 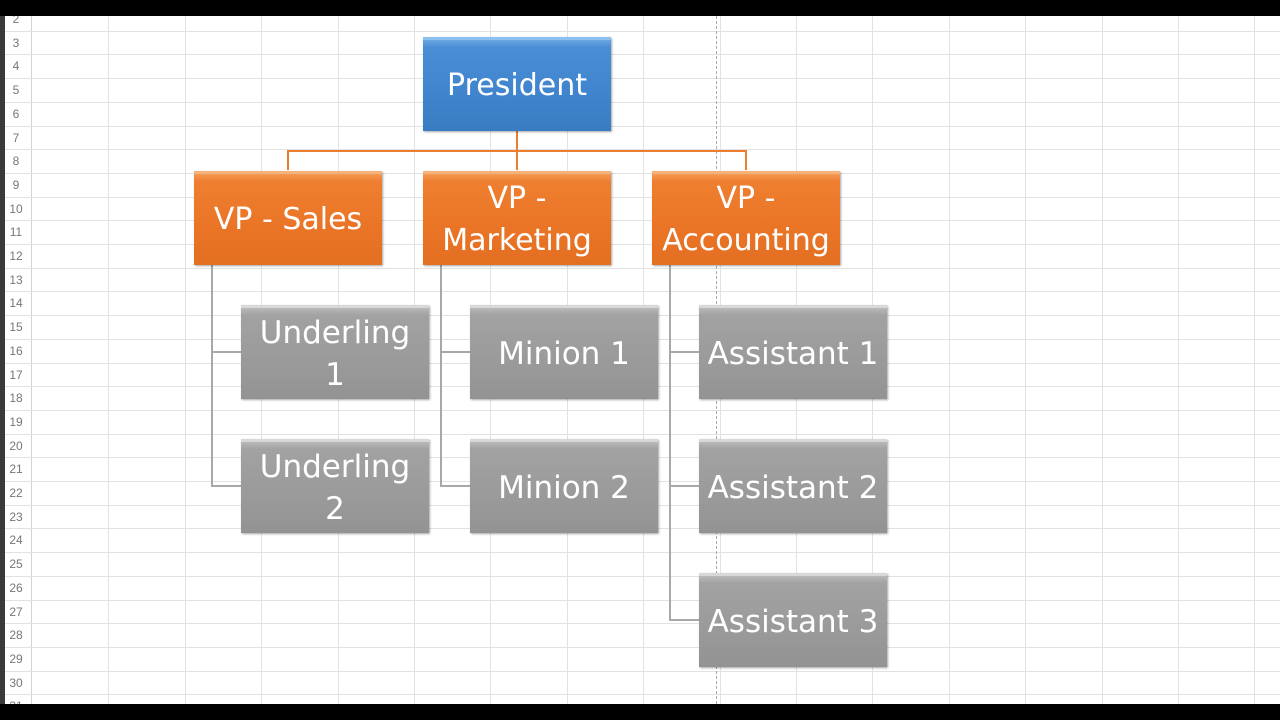 I want to click on org-node-vp-accounting: VP - Accounting, so click(x=746, y=218).